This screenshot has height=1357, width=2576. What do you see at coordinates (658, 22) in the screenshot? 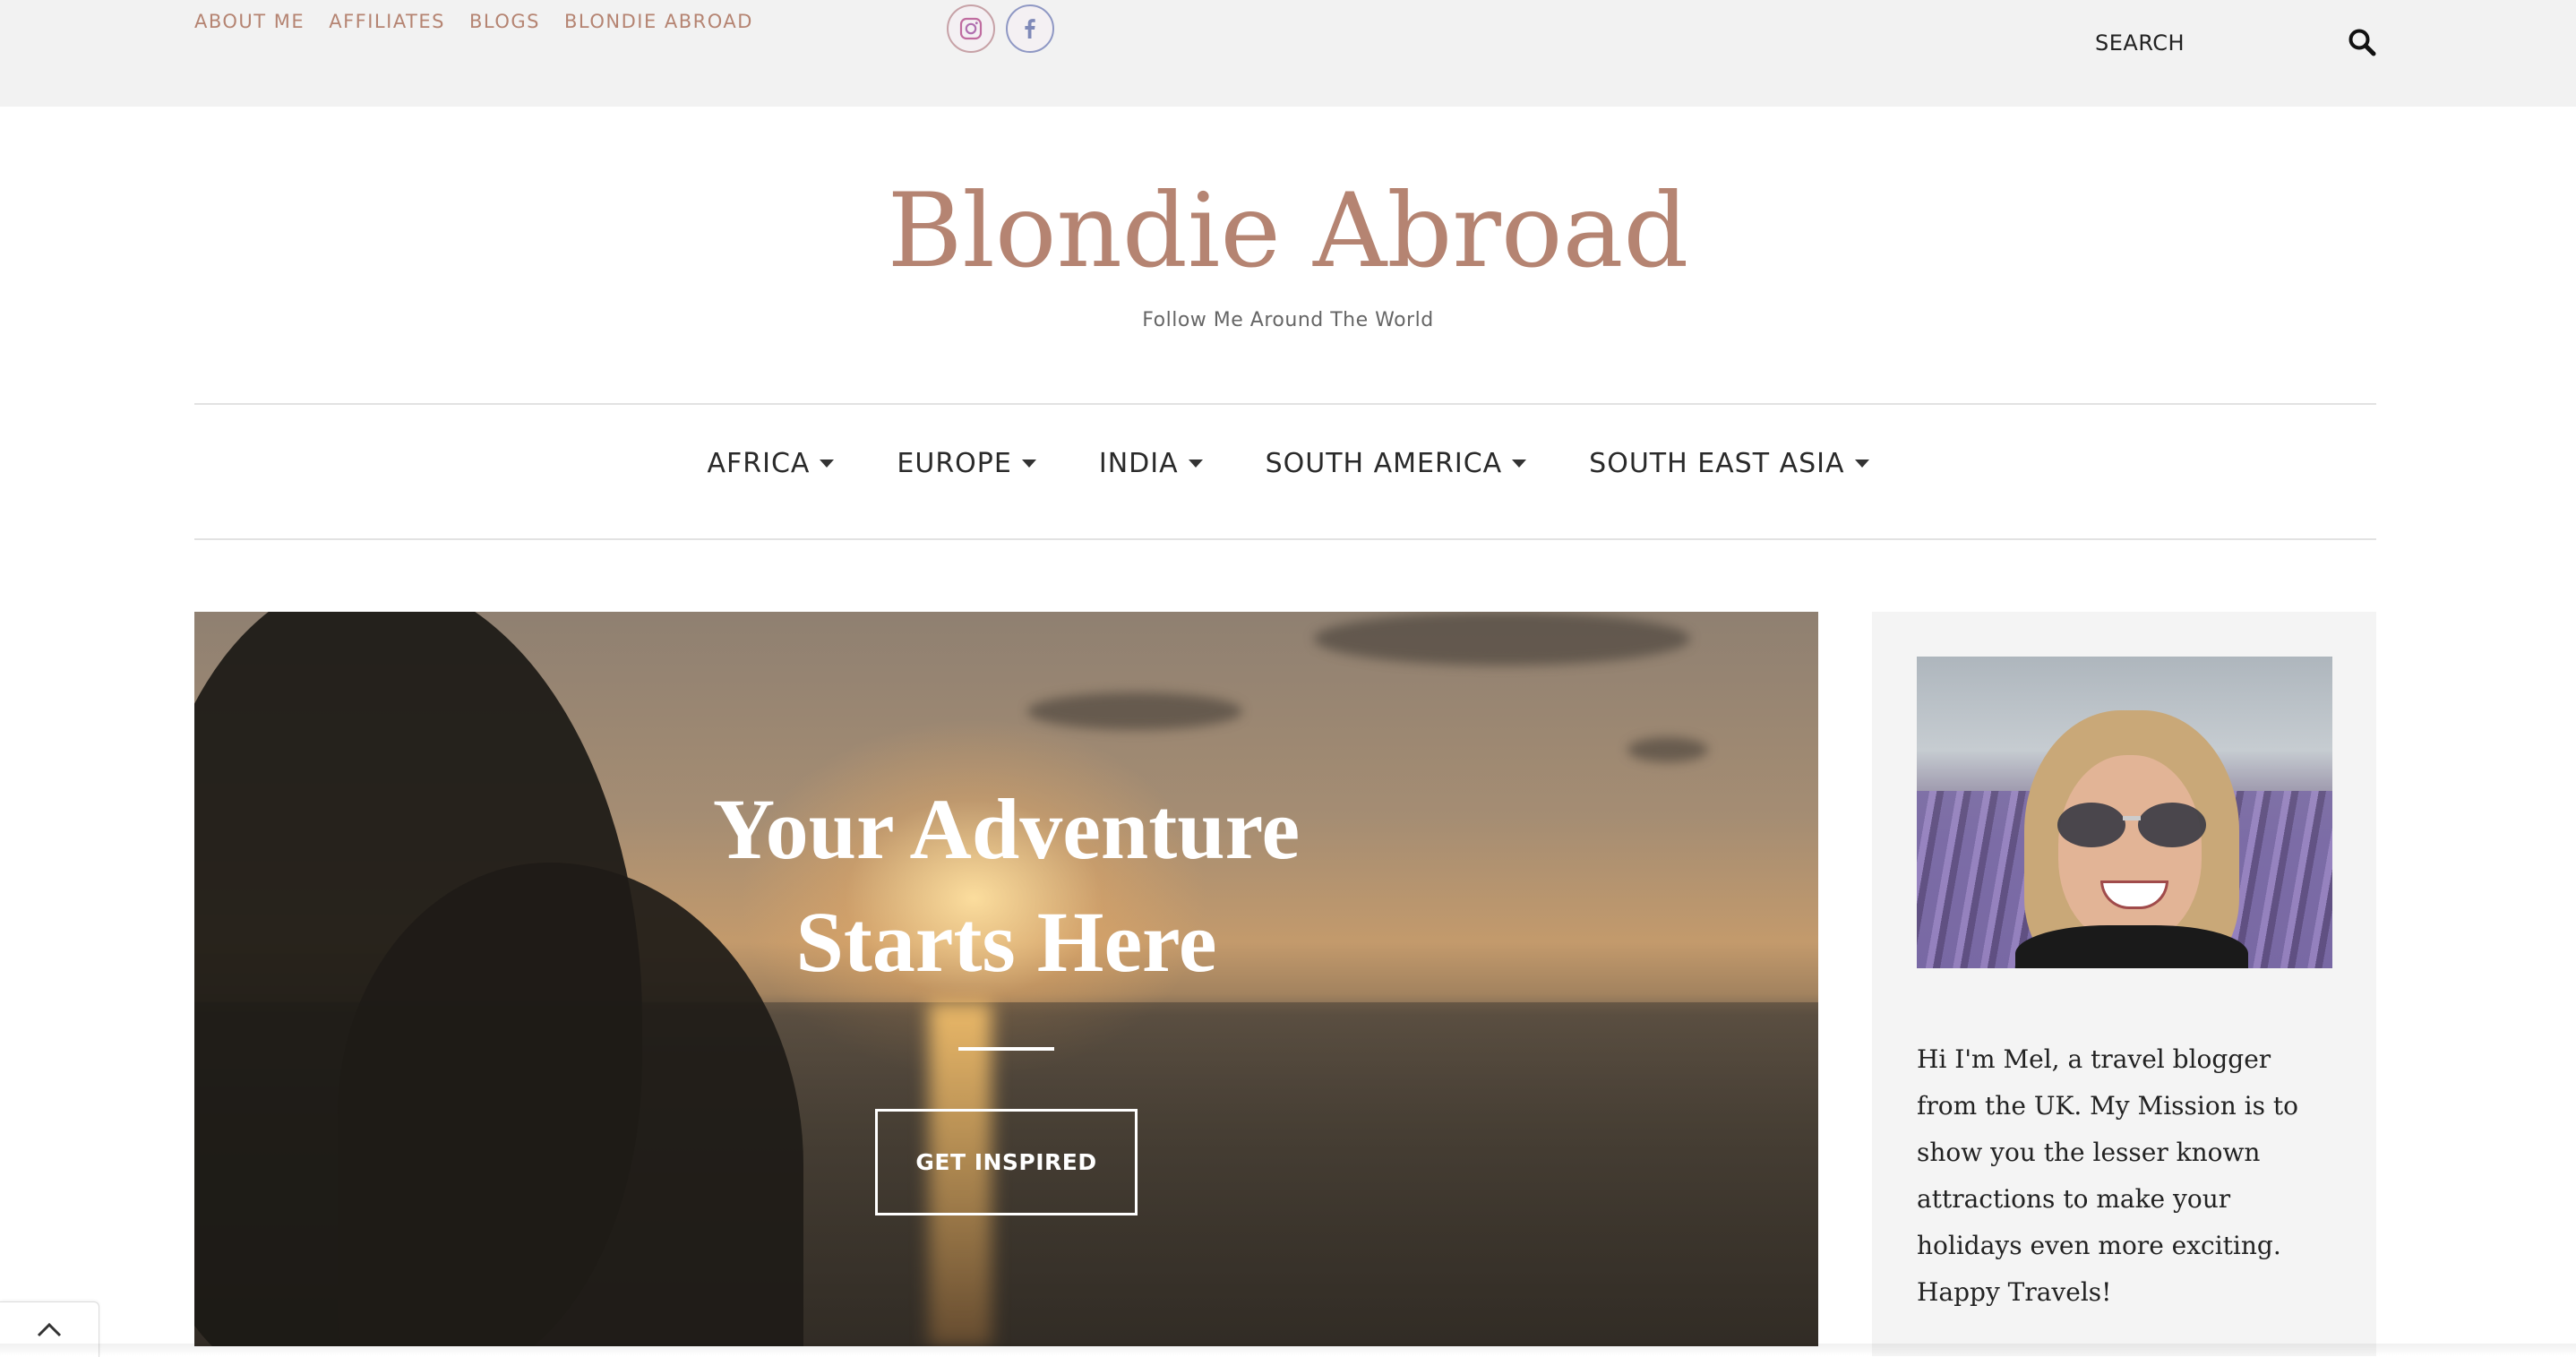
I see `top-nav-blondie-abroad: BLONDIE ABROAD` at bounding box center [658, 22].